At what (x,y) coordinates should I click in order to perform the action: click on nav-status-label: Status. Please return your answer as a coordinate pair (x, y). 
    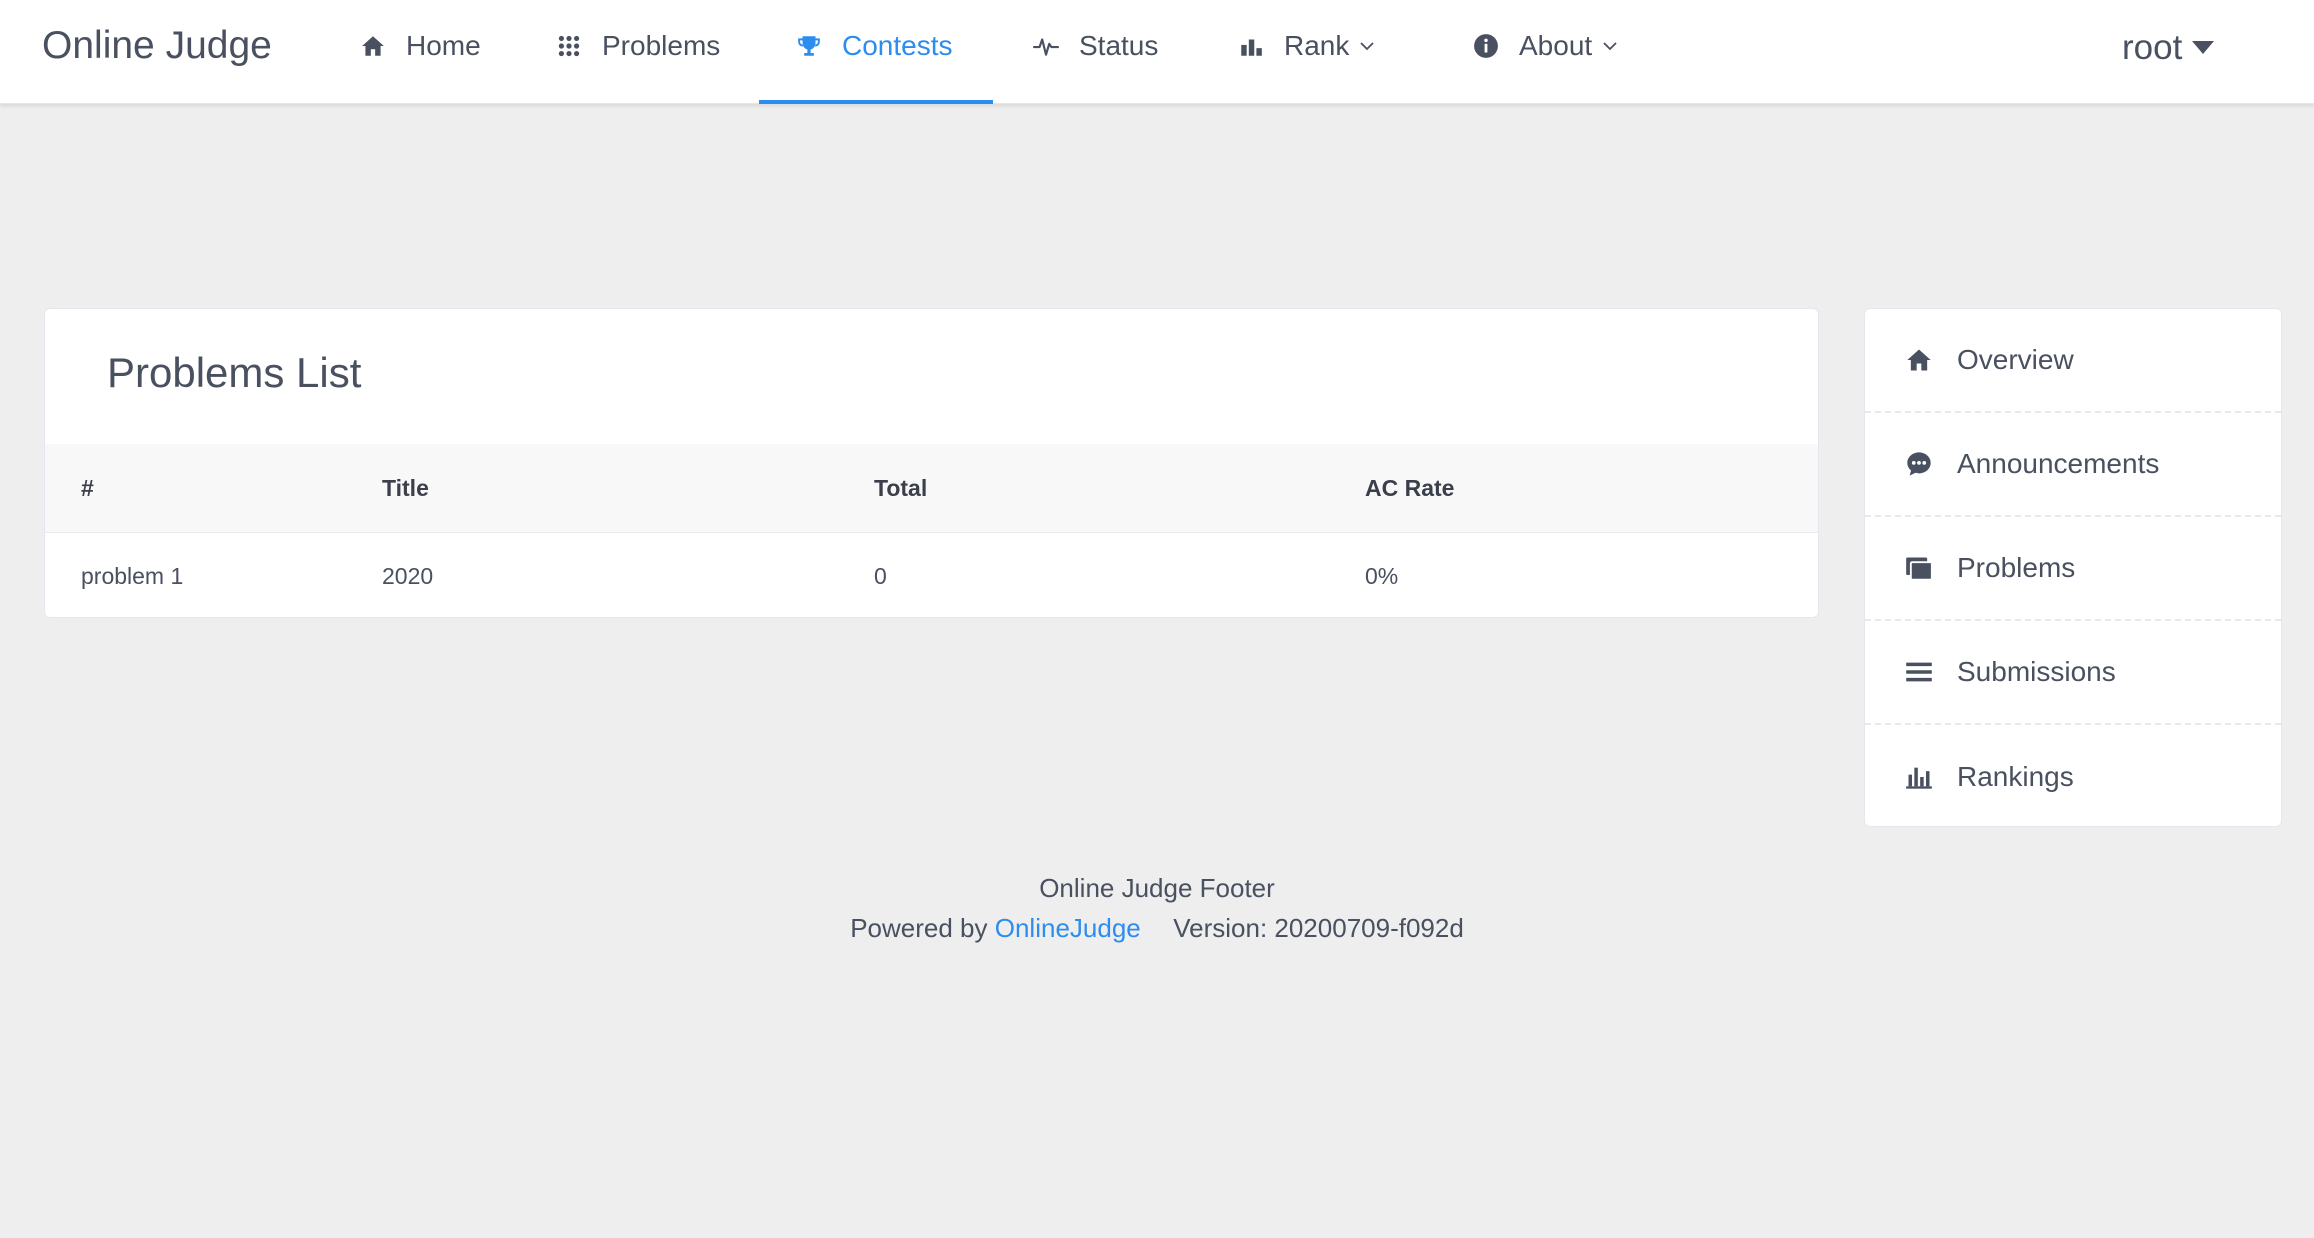
    Looking at the image, I should click on (1119, 45).